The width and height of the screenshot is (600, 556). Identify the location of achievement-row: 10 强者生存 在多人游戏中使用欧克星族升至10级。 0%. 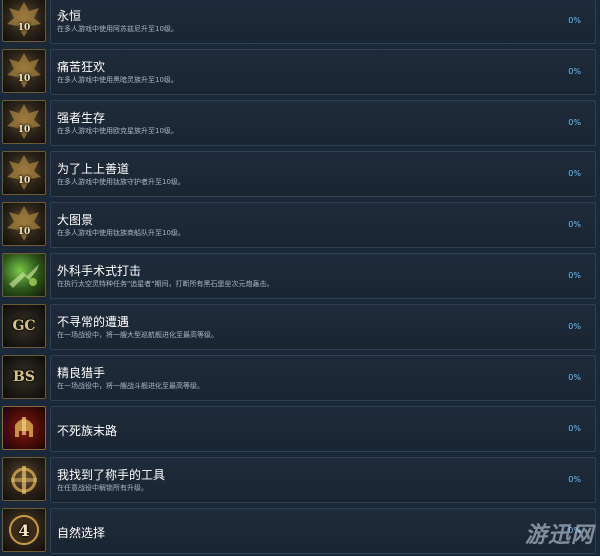
(300, 124).